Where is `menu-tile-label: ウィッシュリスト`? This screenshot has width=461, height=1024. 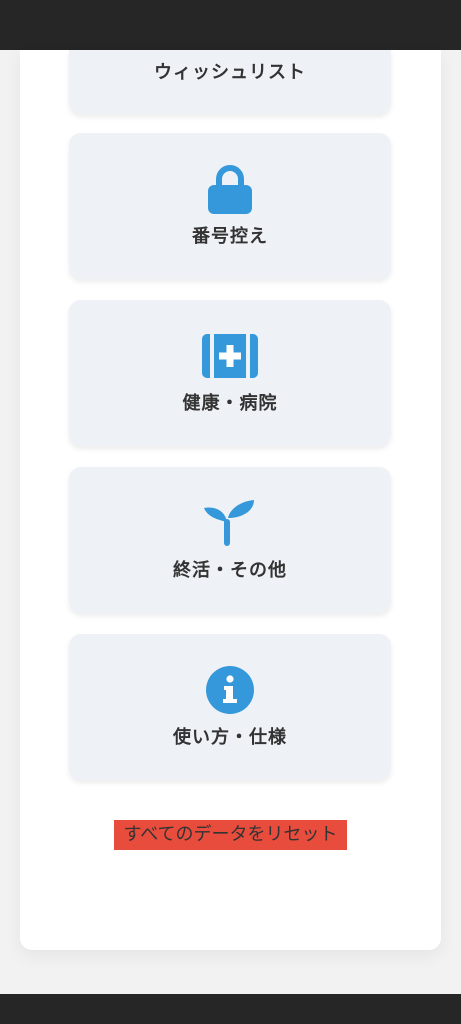 menu-tile-label: ウィッシュリスト is located at coordinates (230, 72).